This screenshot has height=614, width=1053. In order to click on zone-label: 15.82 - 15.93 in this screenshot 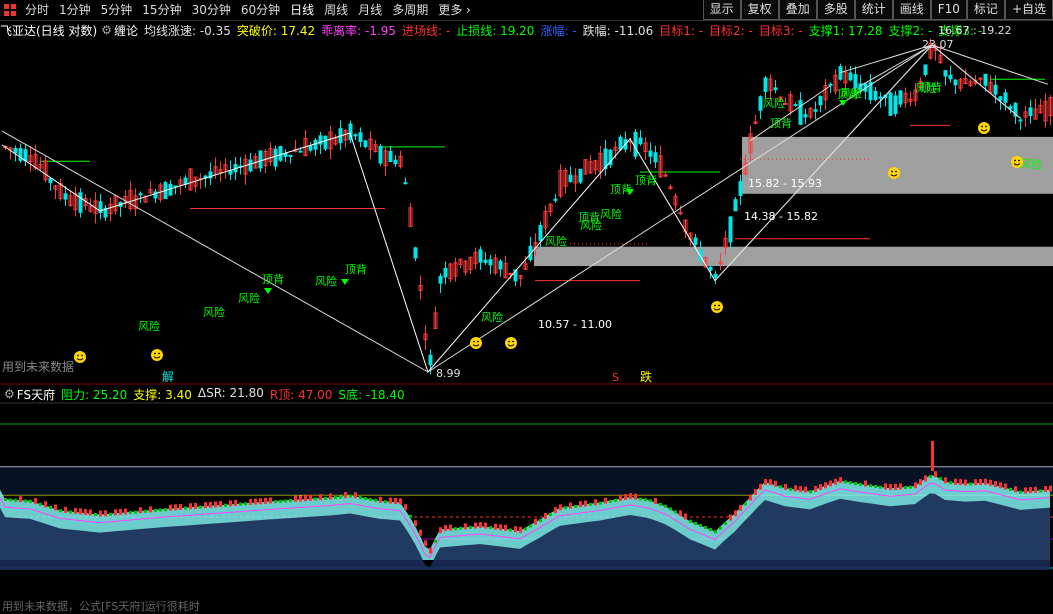, I will do `click(785, 183)`.